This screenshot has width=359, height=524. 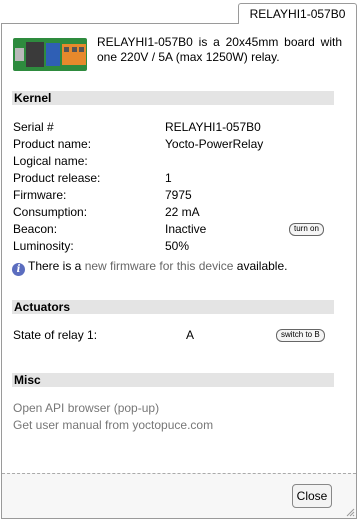 I want to click on row-value: 7975, so click(x=178, y=195).